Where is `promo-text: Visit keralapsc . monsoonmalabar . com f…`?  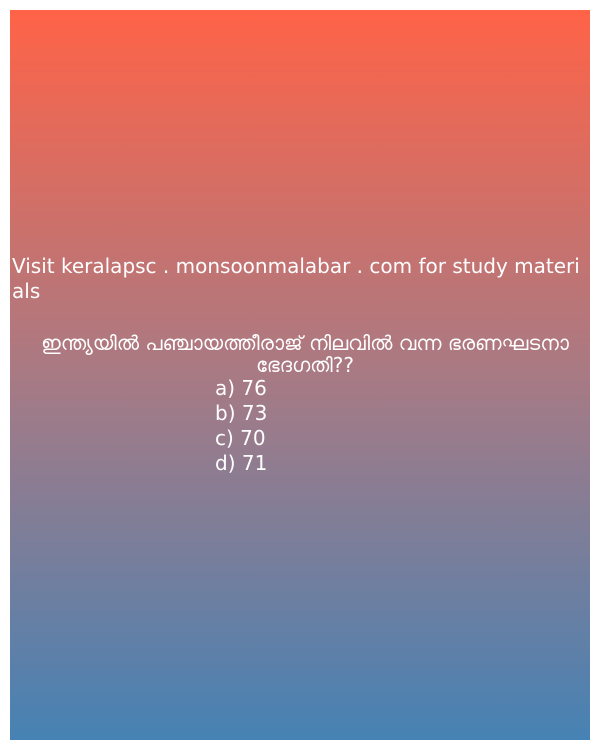 promo-text: Visit keralapsc . monsoonmalabar . com f… is located at coordinates (296, 278).